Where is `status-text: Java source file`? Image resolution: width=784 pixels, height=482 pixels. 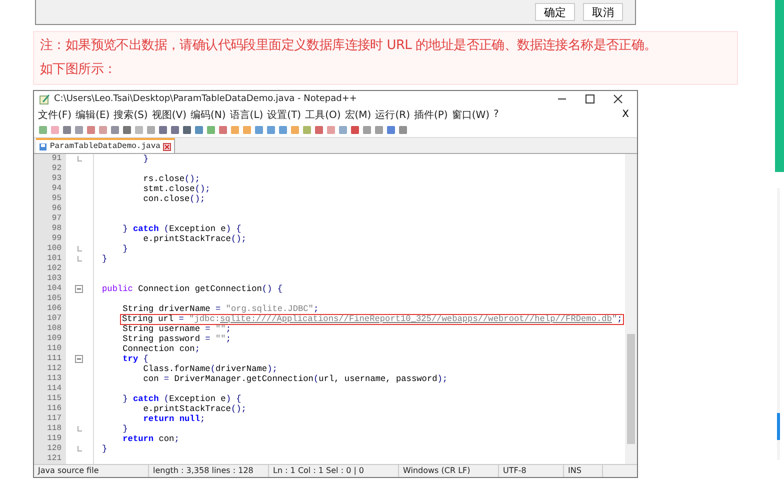 status-text: Java source file is located at coordinates (91, 471).